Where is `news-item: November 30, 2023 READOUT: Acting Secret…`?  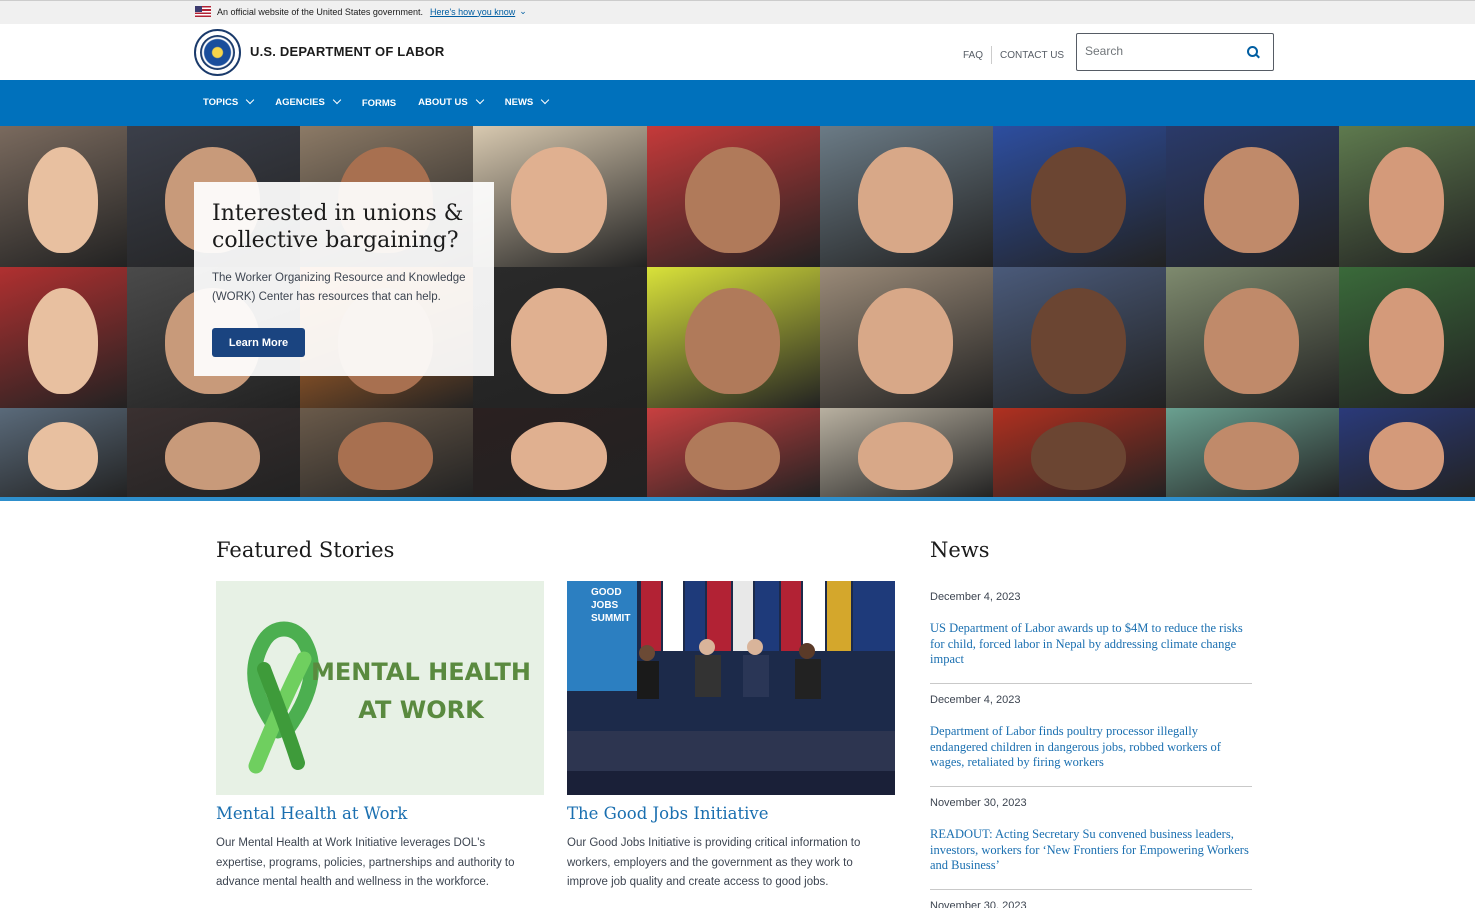 news-item: November 30, 2023 READOUT: Acting Secret… is located at coordinates (1091, 835).